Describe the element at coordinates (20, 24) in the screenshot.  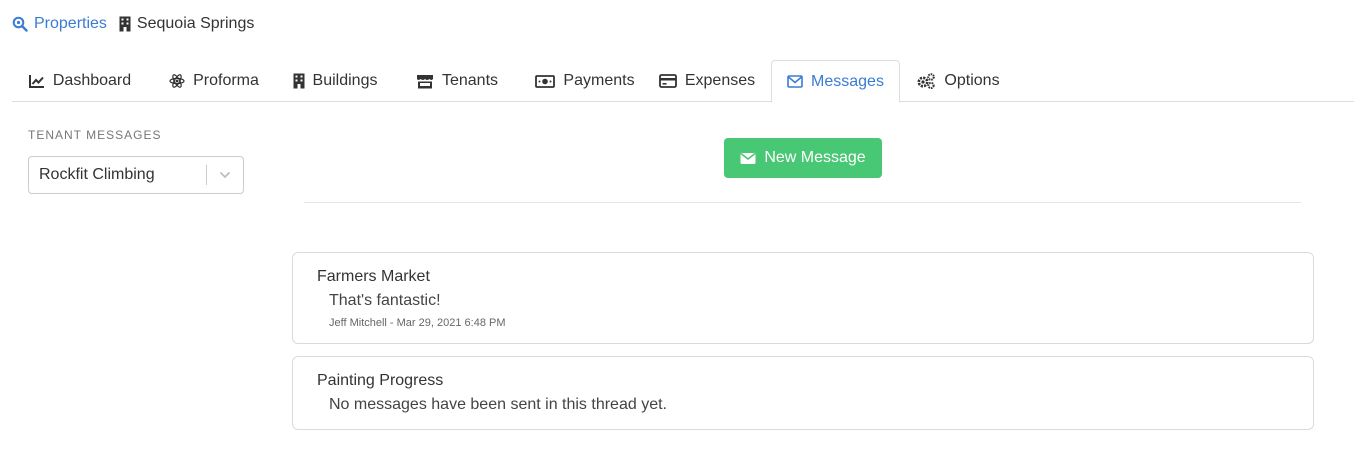
I see `search-icon` at that location.